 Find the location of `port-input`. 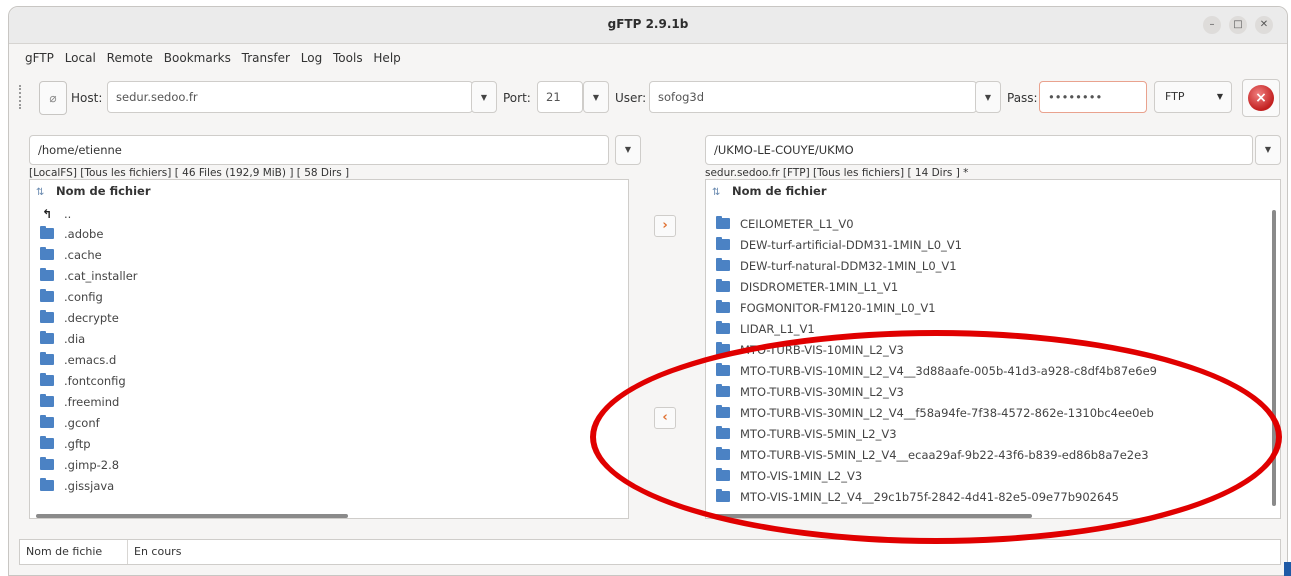

port-input is located at coordinates (560, 97).